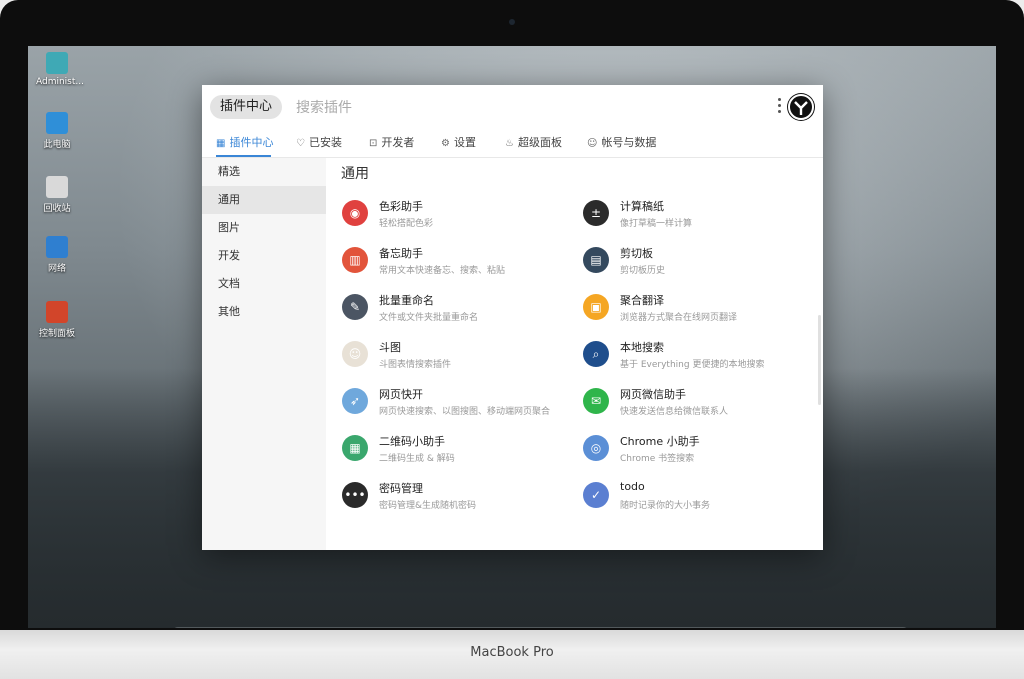 The height and width of the screenshot is (679, 1024). Describe the element at coordinates (629, 142) in the screenshot. I see `tab-label: 帐号与数据` at that location.